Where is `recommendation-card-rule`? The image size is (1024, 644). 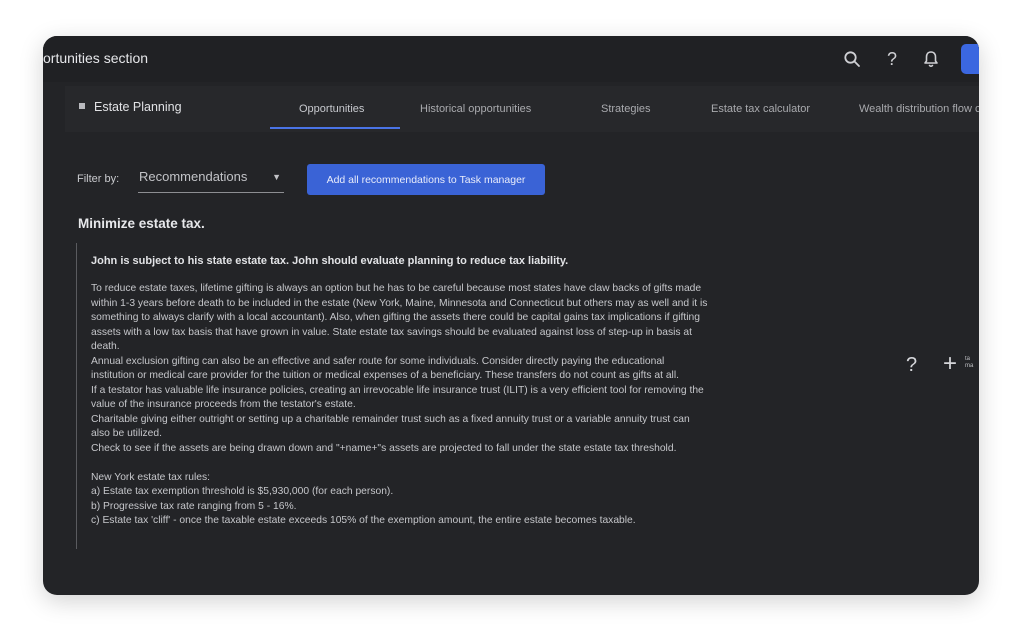
recommendation-card-rule is located at coordinates (76, 396).